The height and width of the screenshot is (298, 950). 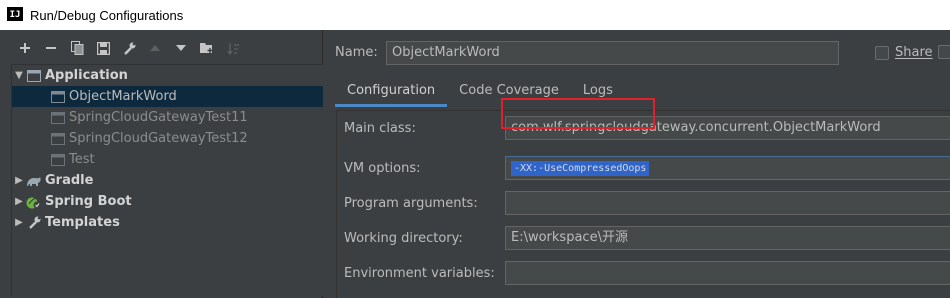 I want to click on tree-item-label: ObjectMarkWord, so click(x=123, y=96).